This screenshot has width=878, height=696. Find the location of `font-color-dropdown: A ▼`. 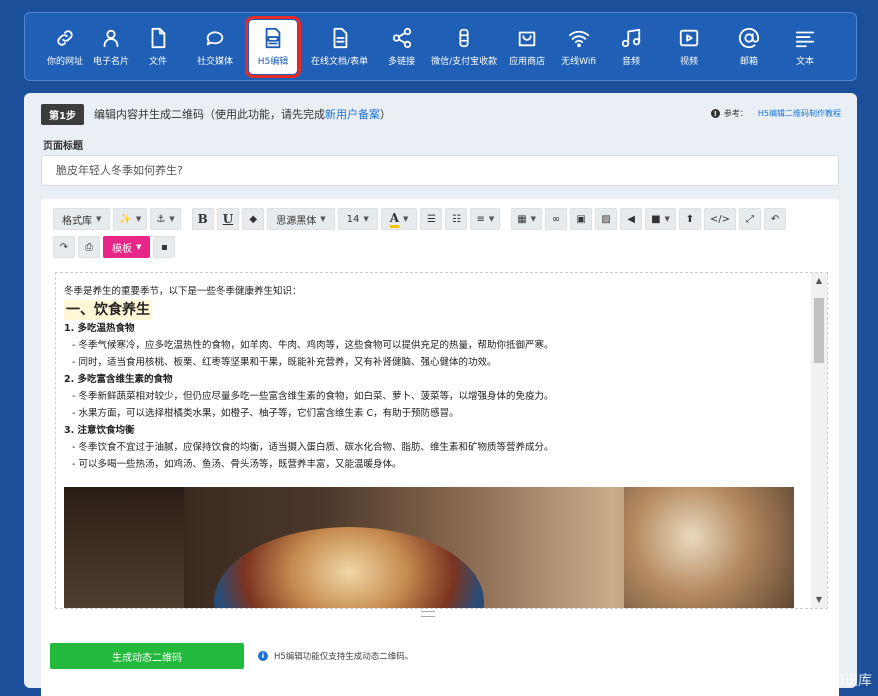

font-color-dropdown: A ▼ is located at coordinates (399, 219).